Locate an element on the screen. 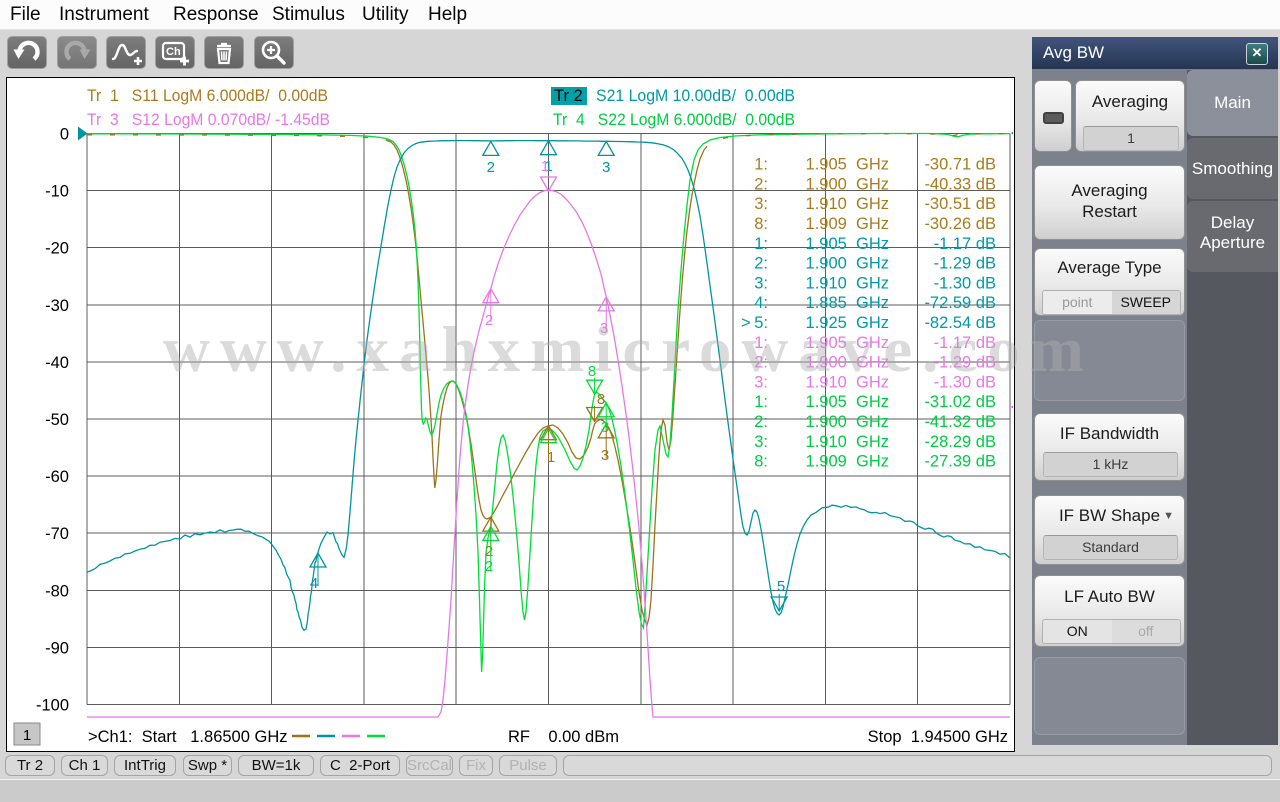 The image size is (1280, 802). svg-text: 4: is located at coordinates (761, 303).